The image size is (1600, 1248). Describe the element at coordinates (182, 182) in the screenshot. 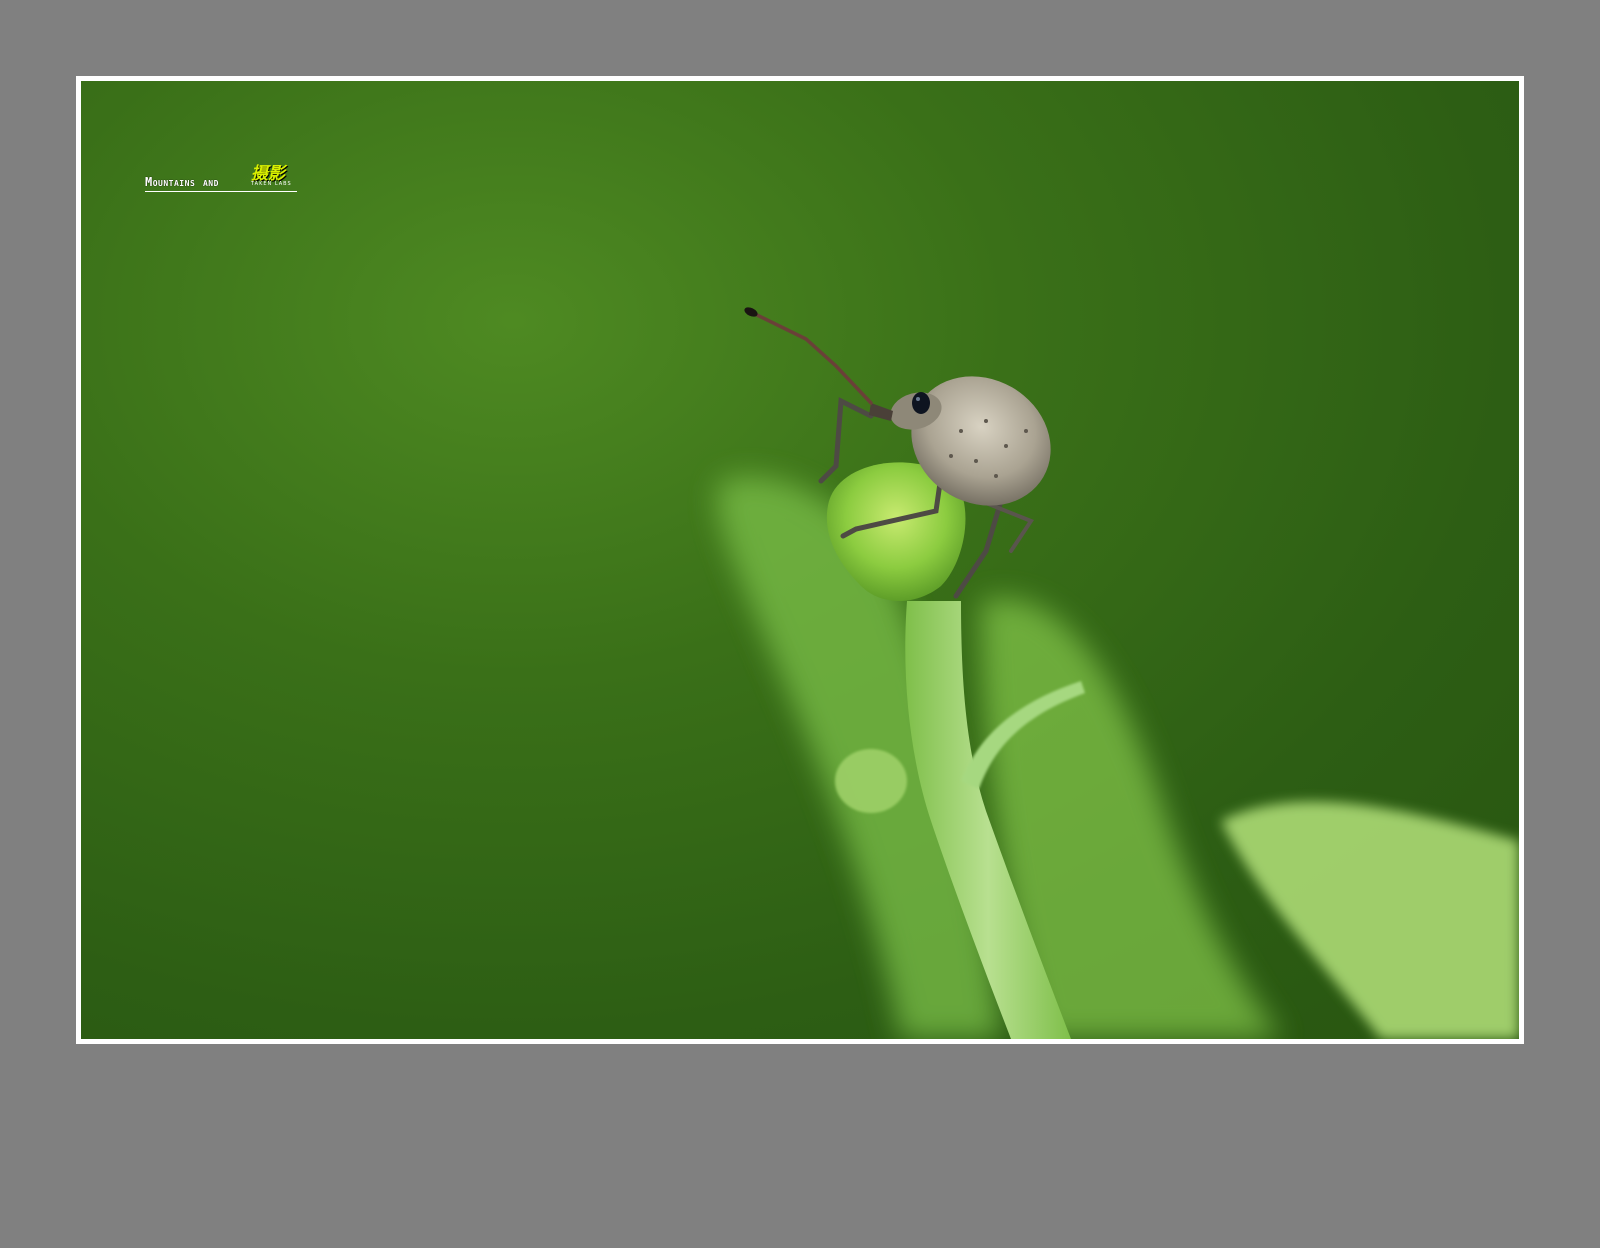

I see `watermark-text-en: Mountains and` at that location.